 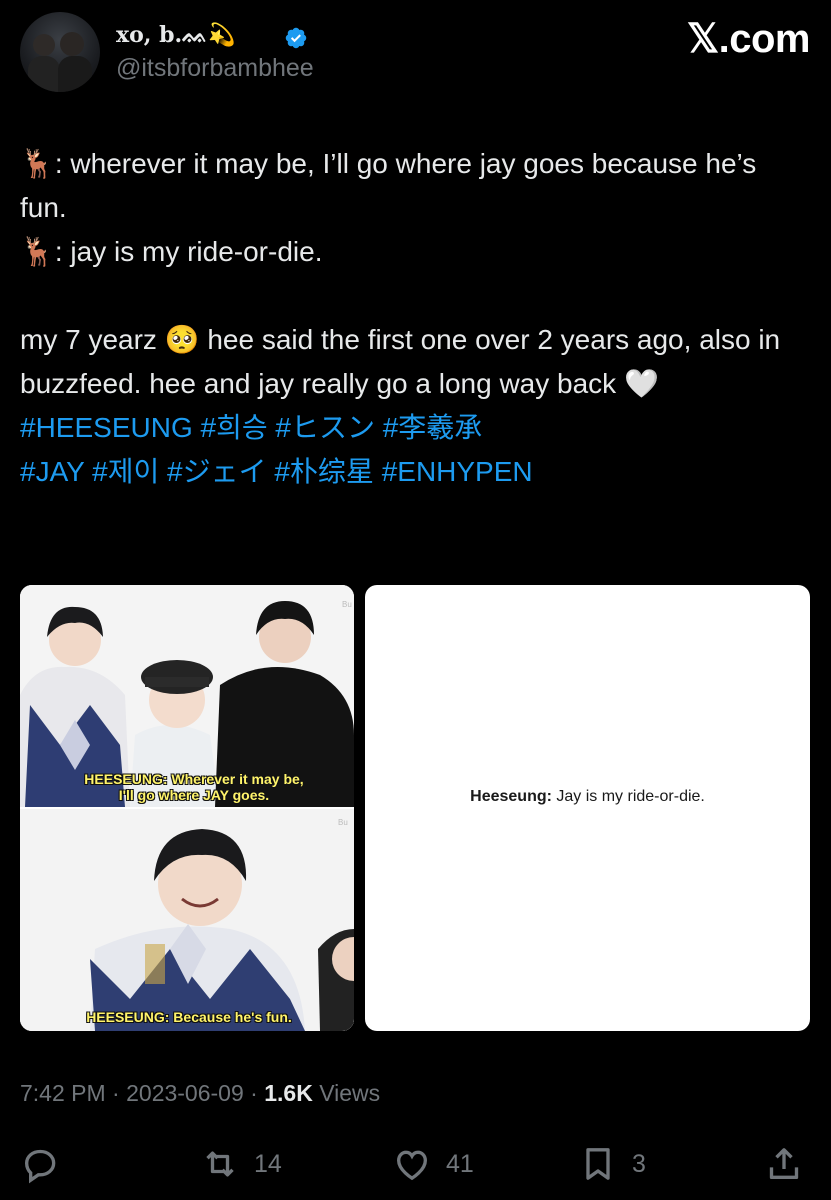 What do you see at coordinates (748, 39) in the screenshot?
I see `x-logo: 𝕏.com` at bounding box center [748, 39].